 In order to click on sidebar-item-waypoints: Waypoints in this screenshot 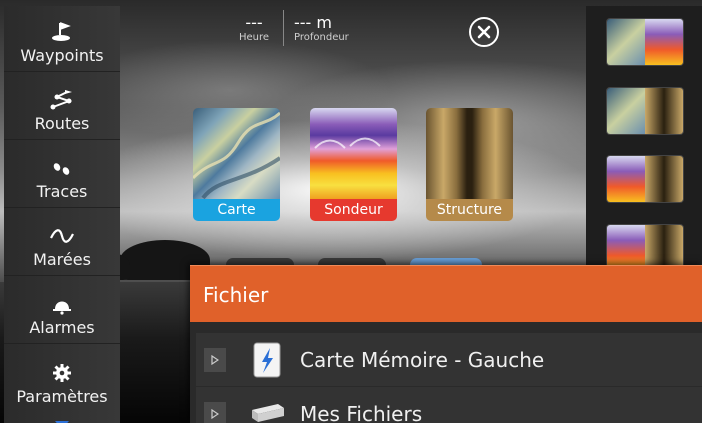, I will do `click(62, 39)`.